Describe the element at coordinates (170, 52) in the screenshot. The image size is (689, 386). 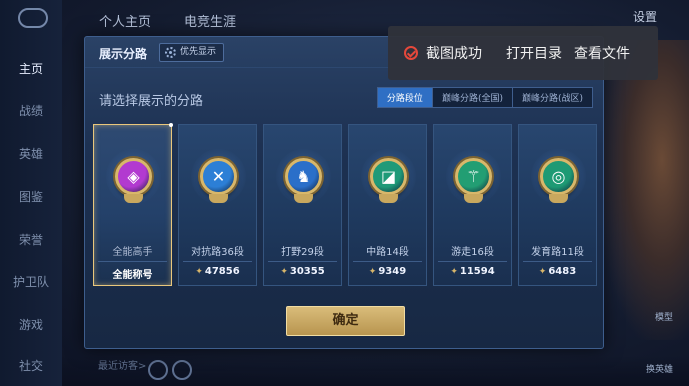
I see `gear-icon` at that location.